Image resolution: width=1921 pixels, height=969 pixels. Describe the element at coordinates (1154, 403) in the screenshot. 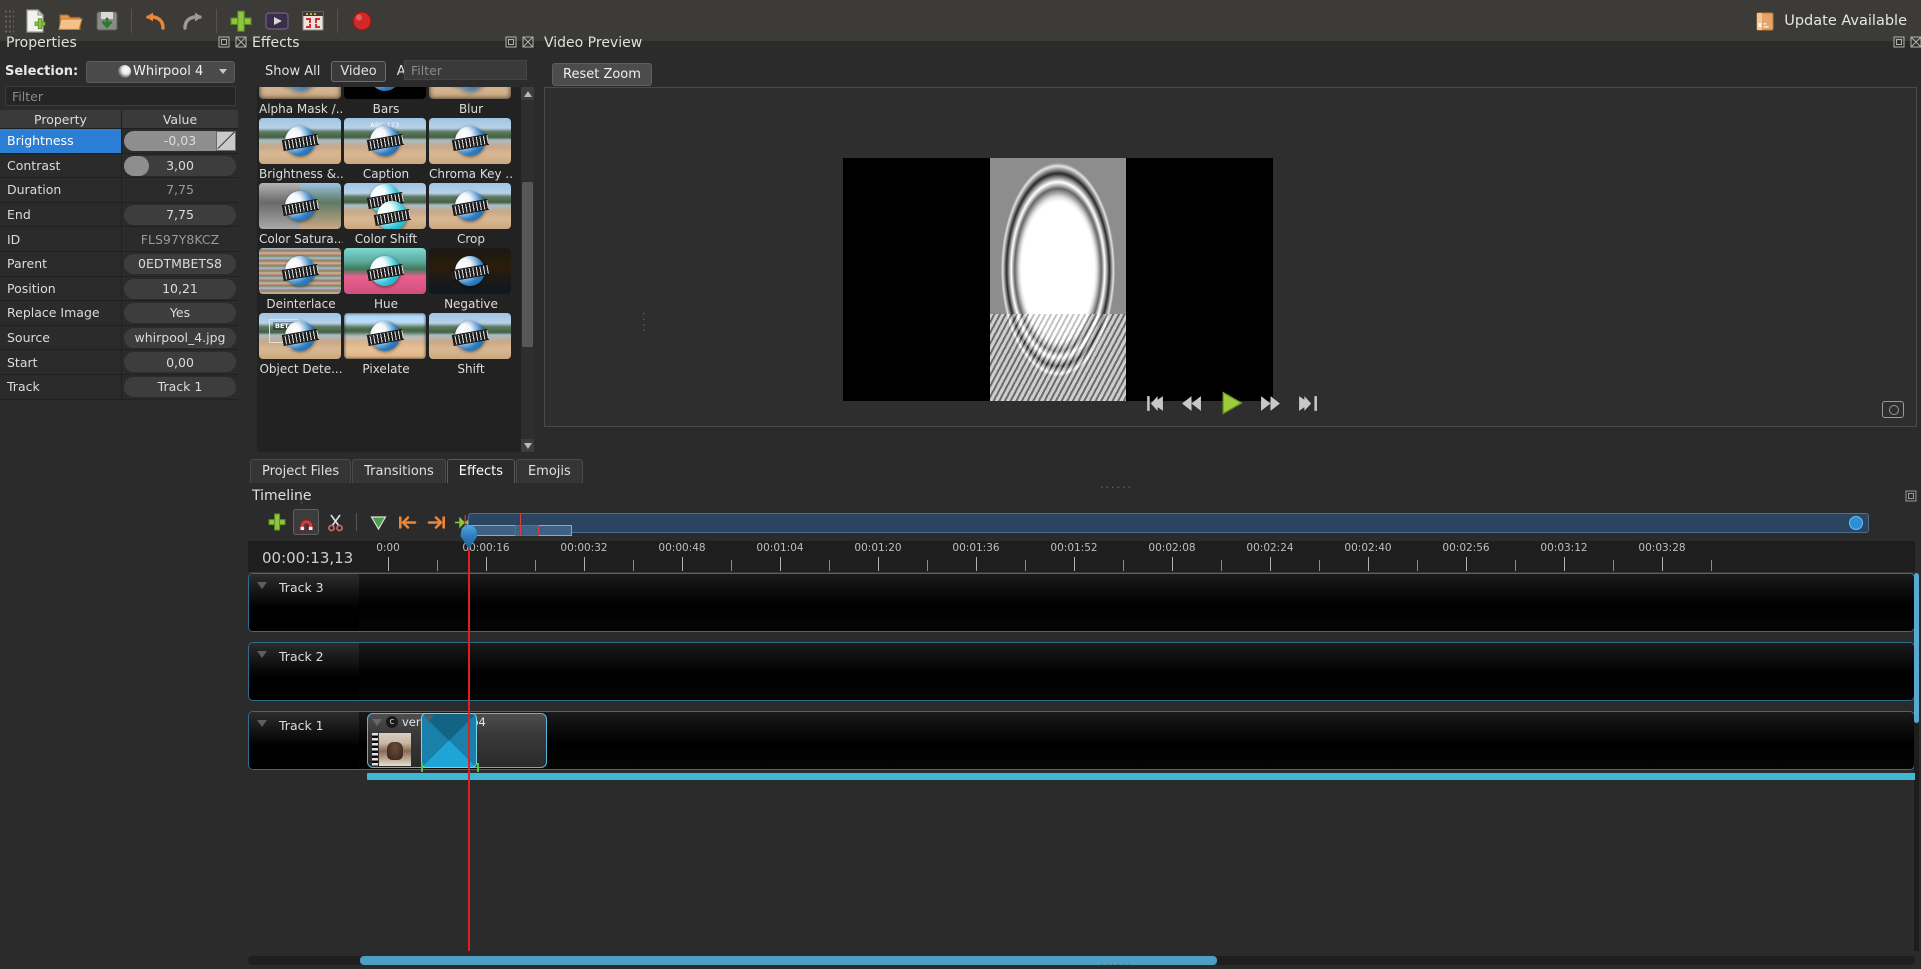

I see `jump-start-button` at that location.